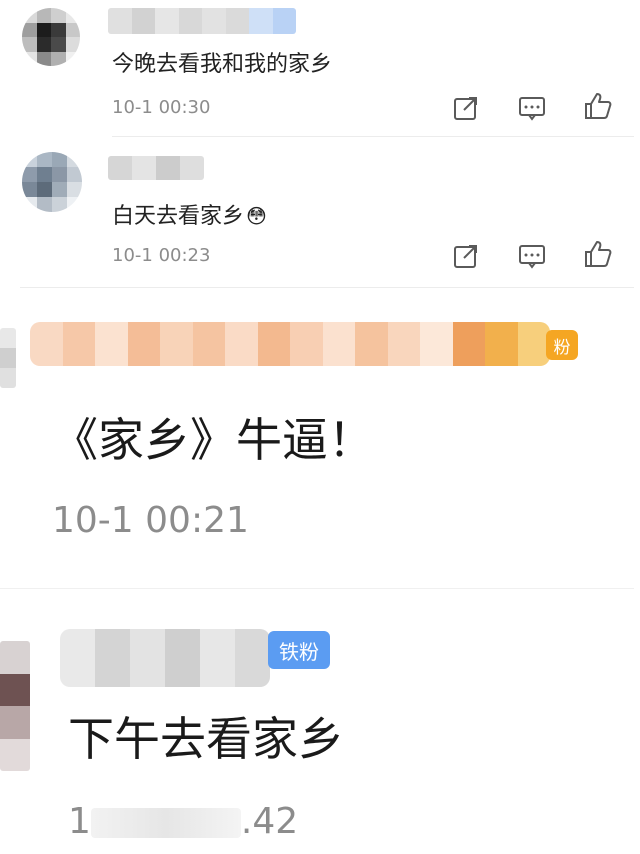 This screenshot has width=640, height=854. I want to click on comment-time-end: .42, so click(269, 821).